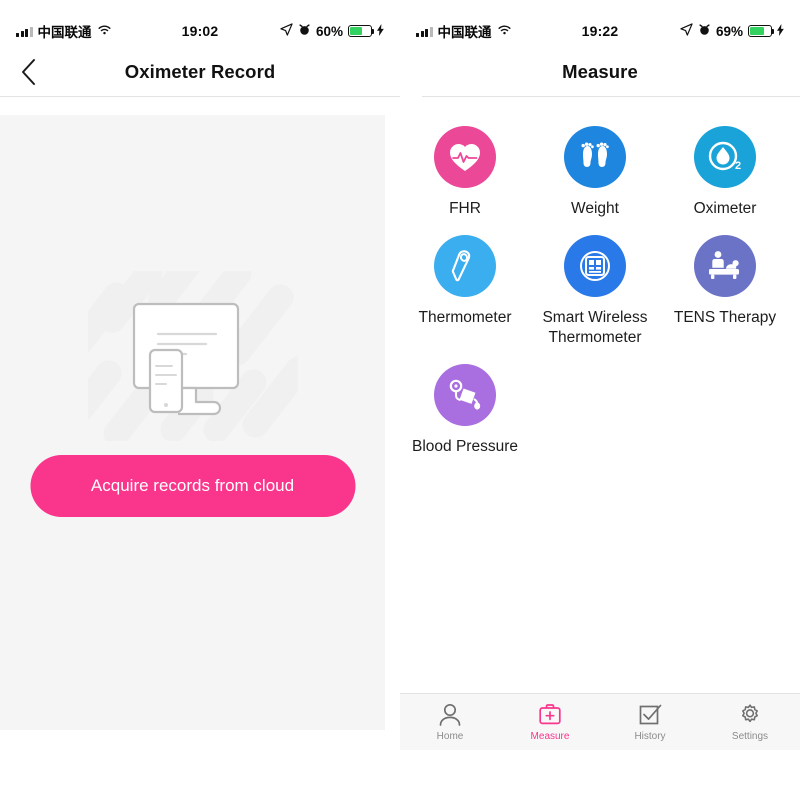 The width and height of the screenshot is (800, 800). I want to click on tab-label: Home, so click(450, 736).